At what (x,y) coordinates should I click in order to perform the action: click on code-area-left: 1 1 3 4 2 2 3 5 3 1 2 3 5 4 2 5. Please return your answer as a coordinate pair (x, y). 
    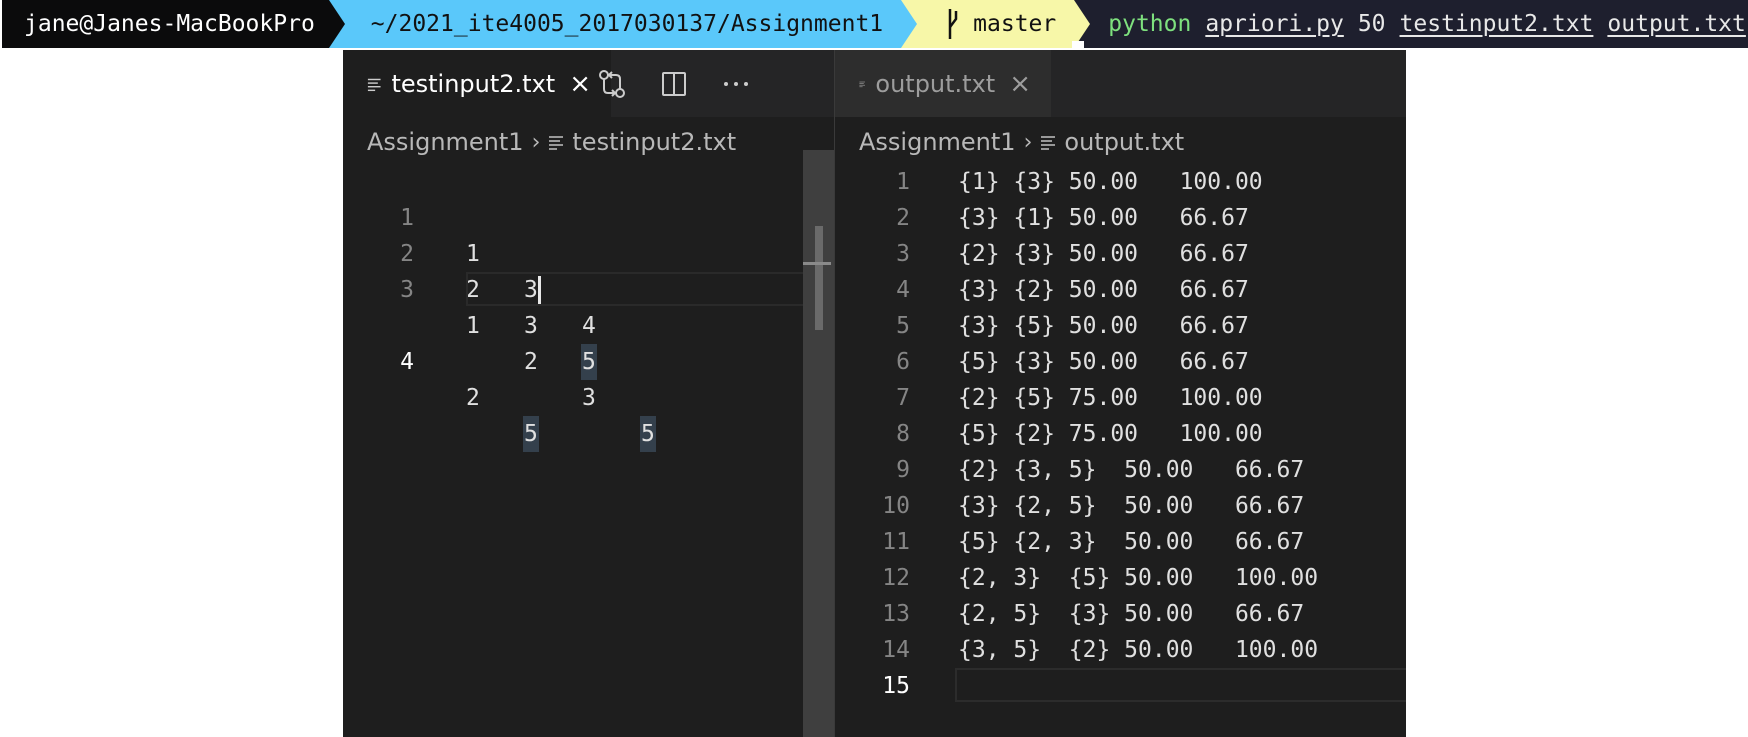
    Looking at the image, I should click on (588, 308).